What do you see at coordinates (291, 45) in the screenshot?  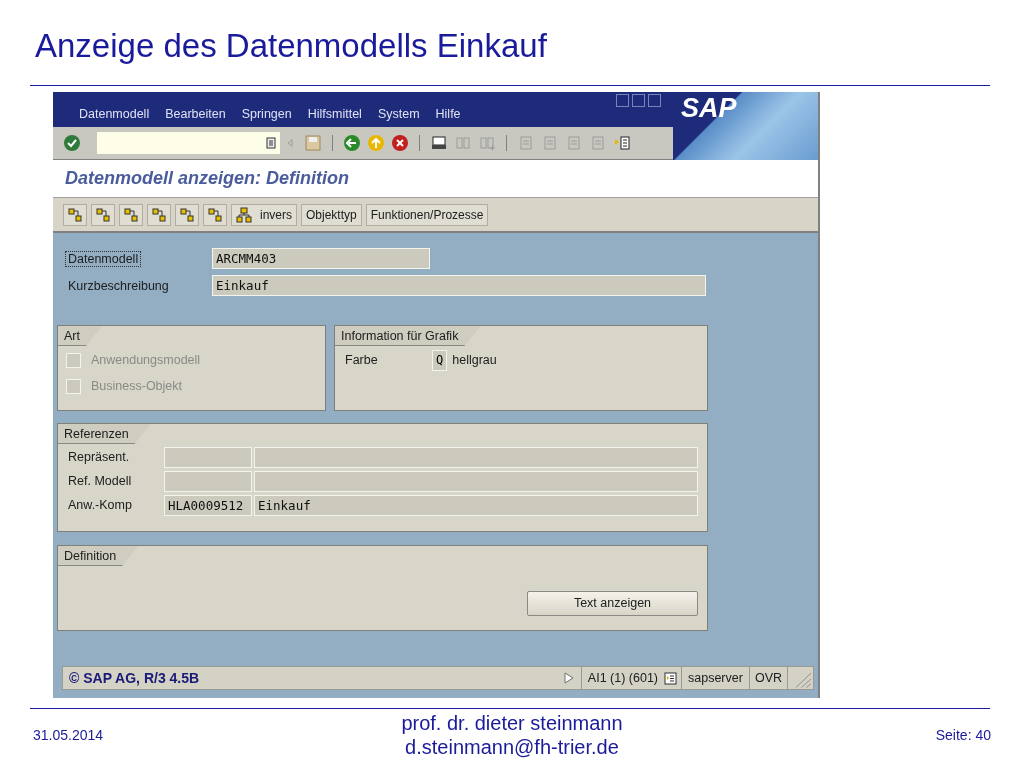 I see `slide-title: Anzeige des Datenmodells Einkauf` at bounding box center [291, 45].